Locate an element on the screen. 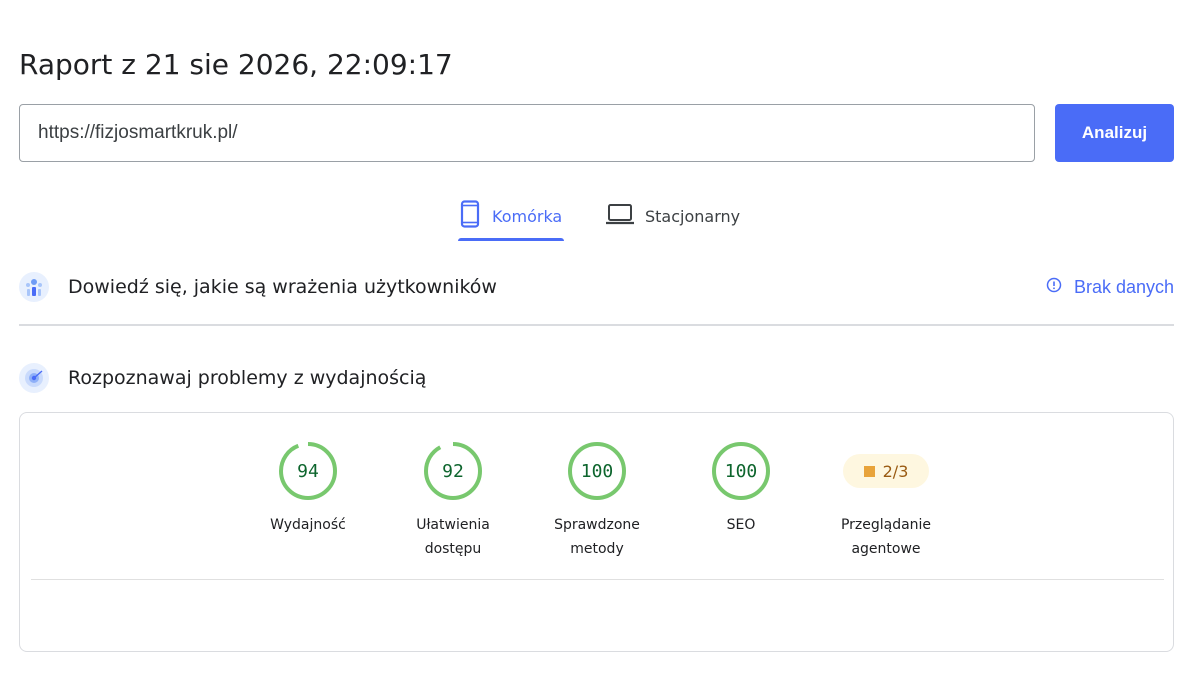 Image resolution: width=1200 pixels, height=675 pixels. tab-desktop-label: Stacjonarny is located at coordinates (693, 216).